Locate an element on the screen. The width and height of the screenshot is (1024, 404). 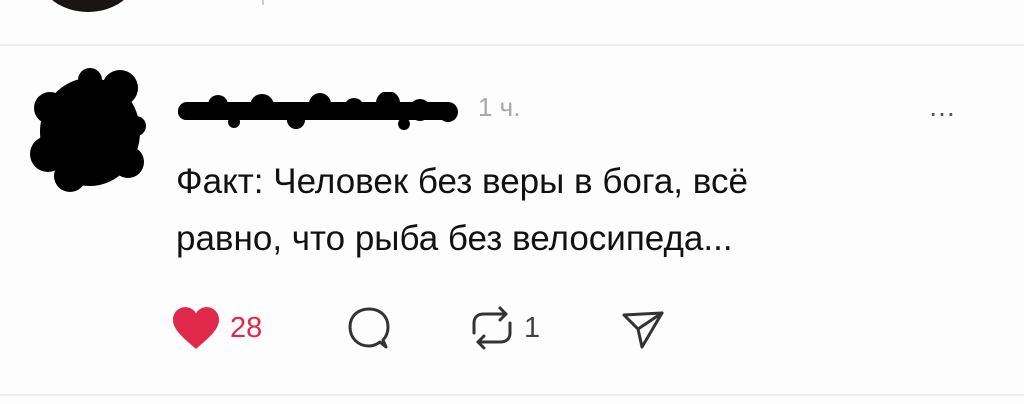
previous-post-avatar is located at coordinates (88, 6).